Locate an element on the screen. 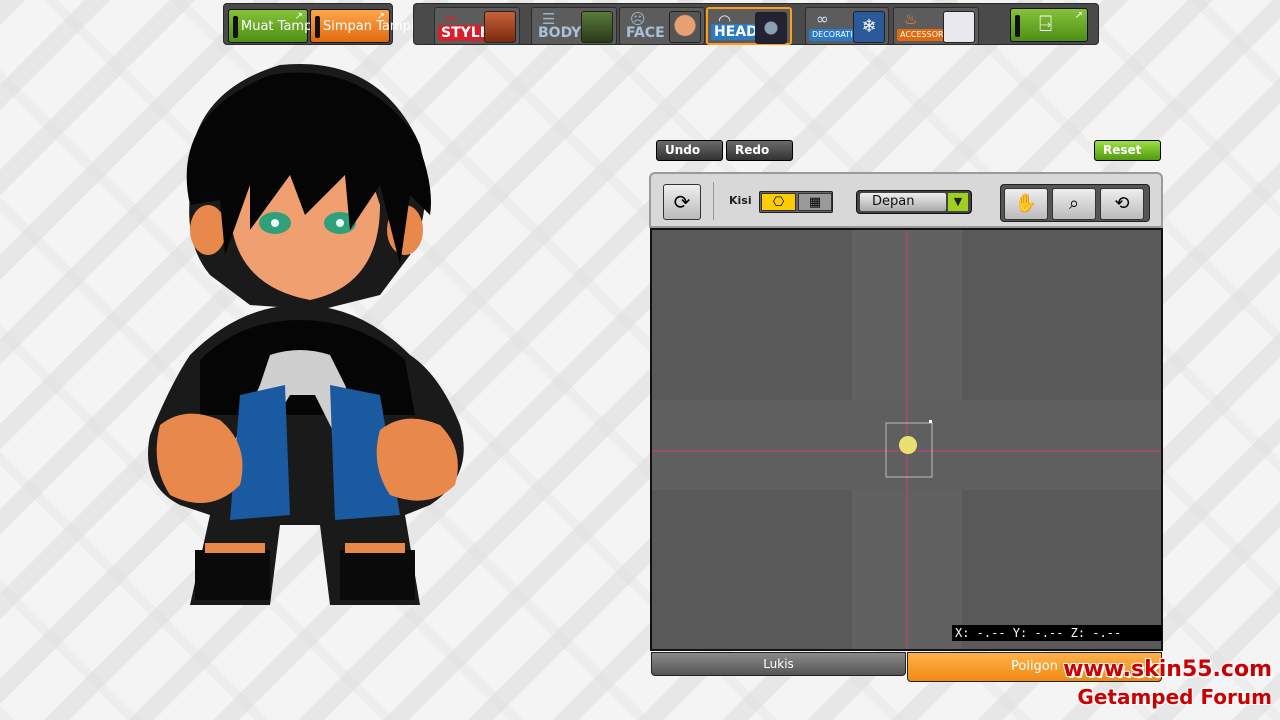 The image size is (1280, 720). category-face-button: ☹ FACE is located at coordinates (662, 26).